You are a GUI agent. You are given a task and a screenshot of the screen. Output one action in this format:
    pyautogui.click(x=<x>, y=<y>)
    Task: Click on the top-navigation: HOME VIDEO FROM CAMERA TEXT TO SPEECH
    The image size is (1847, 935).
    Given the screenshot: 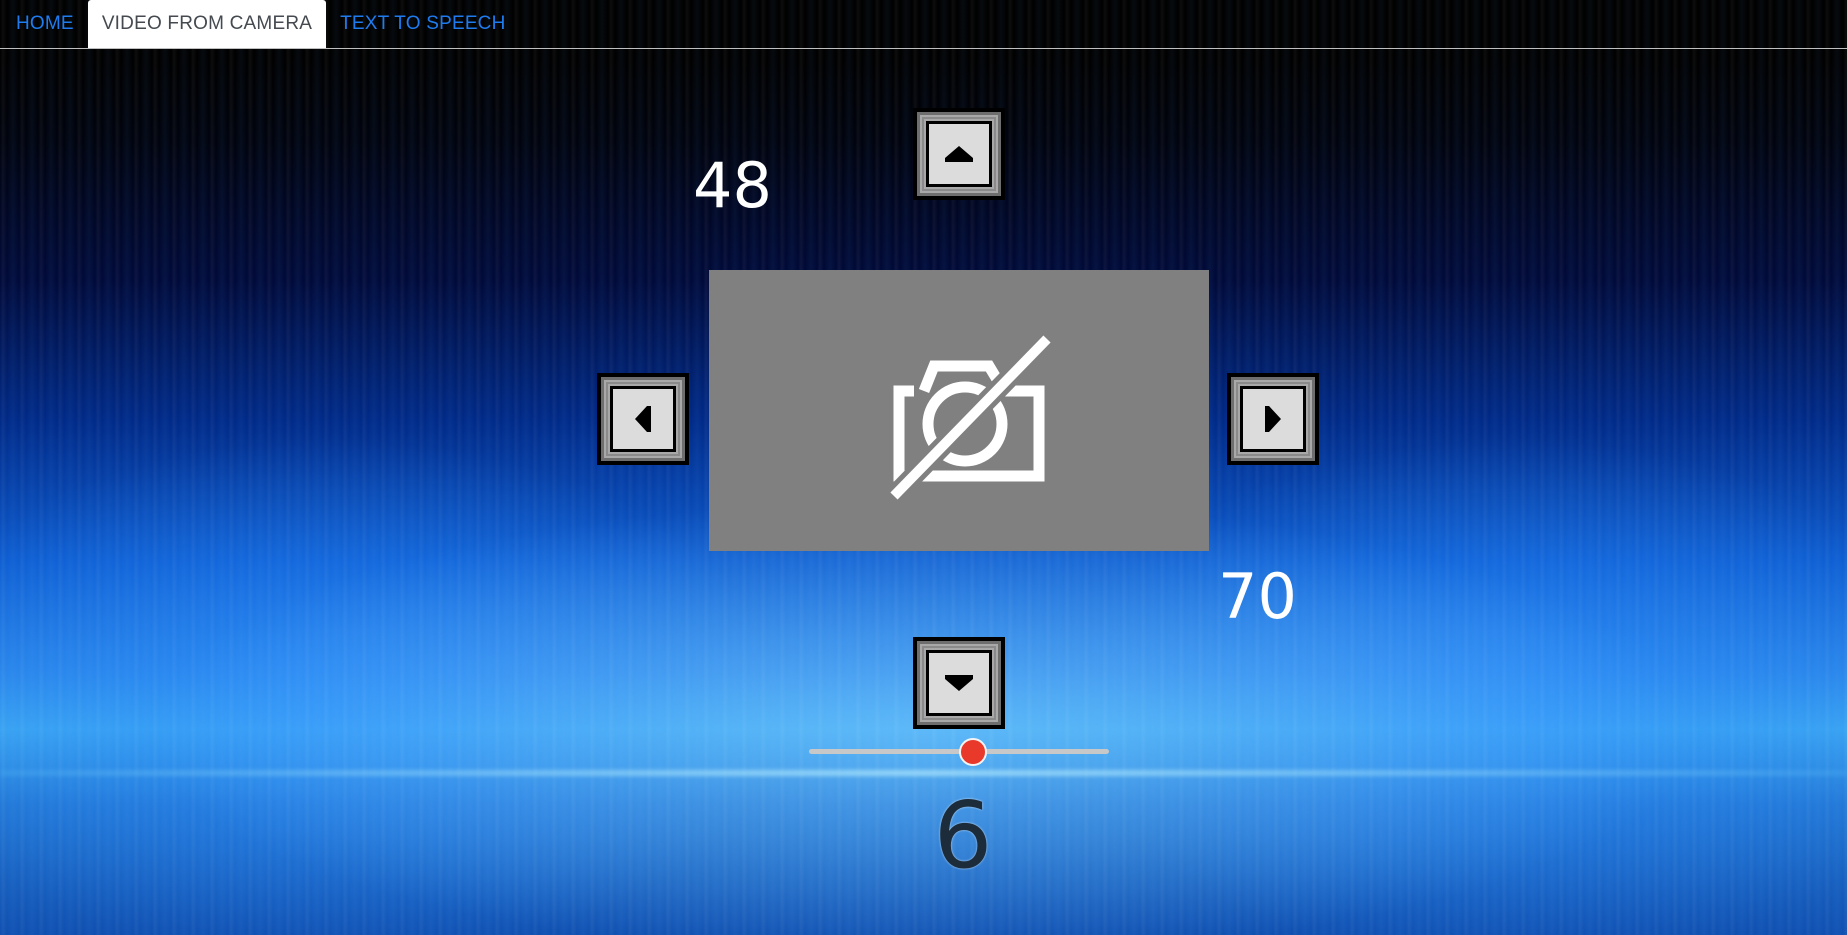 What is the action you would take?
    pyautogui.click(x=923, y=24)
    